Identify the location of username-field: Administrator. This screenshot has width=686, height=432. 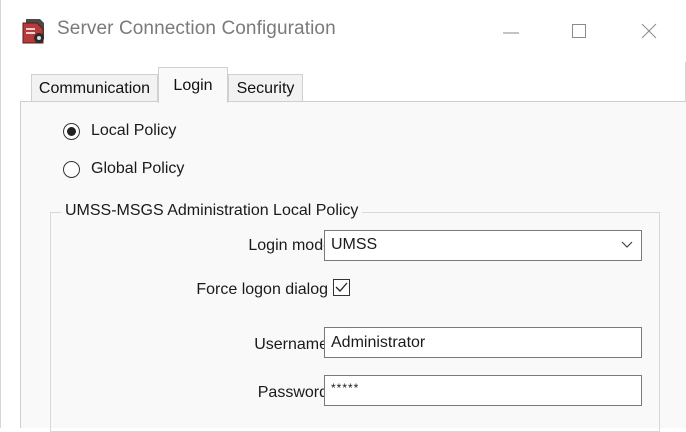
(483, 342).